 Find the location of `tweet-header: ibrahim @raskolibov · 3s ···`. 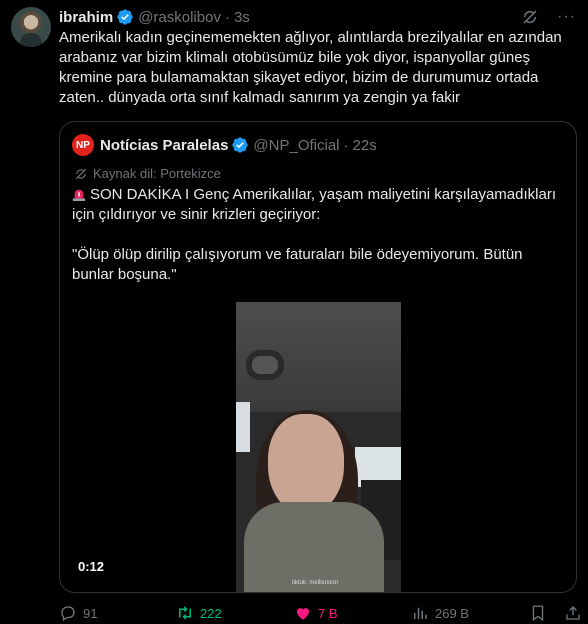

tweet-header: ibrahim @raskolibov · 3s ··· is located at coordinates (317, 17).